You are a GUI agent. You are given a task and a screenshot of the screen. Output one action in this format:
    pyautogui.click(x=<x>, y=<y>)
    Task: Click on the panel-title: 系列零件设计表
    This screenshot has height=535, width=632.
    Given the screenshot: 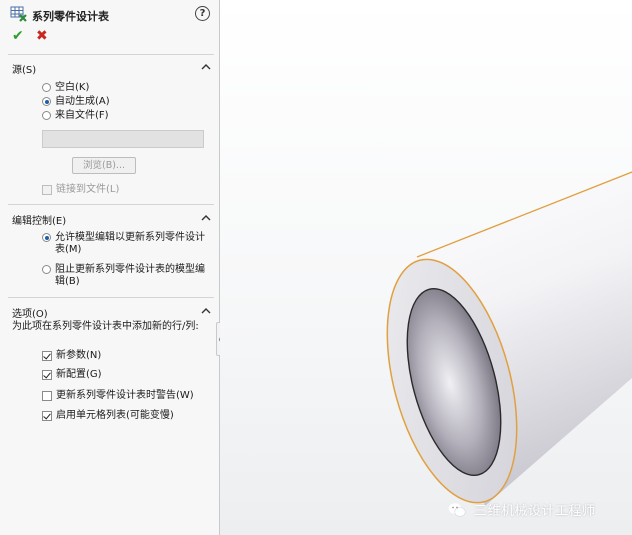 What is the action you would take?
    pyautogui.click(x=70, y=16)
    